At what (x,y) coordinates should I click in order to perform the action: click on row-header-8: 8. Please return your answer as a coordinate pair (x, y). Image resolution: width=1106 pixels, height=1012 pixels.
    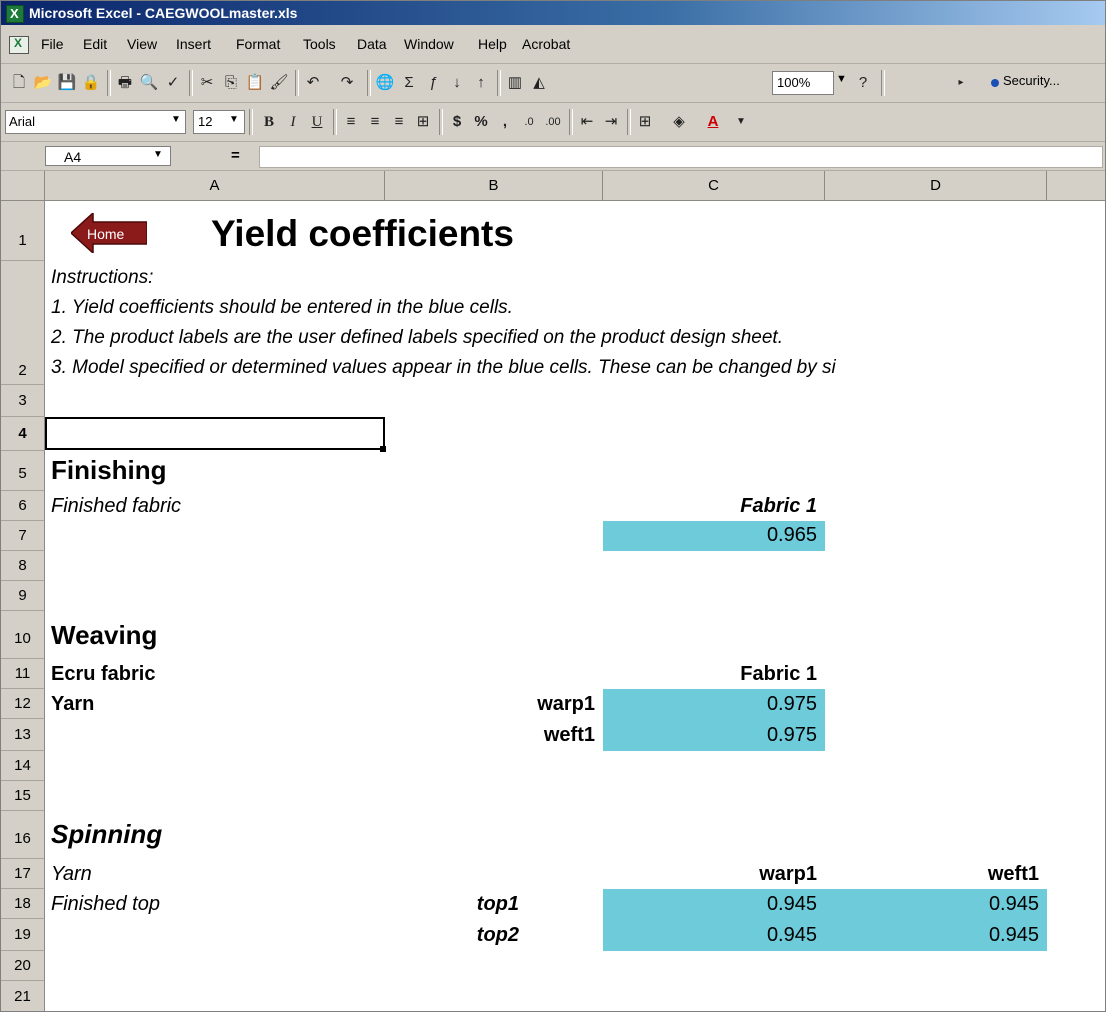
    Looking at the image, I should click on (23, 566).